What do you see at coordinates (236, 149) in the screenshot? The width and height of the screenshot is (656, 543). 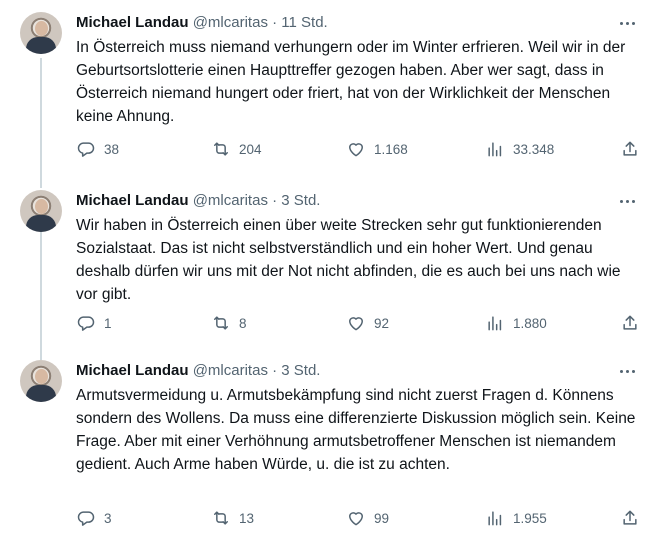 I see `retweet-button: 204` at bounding box center [236, 149].